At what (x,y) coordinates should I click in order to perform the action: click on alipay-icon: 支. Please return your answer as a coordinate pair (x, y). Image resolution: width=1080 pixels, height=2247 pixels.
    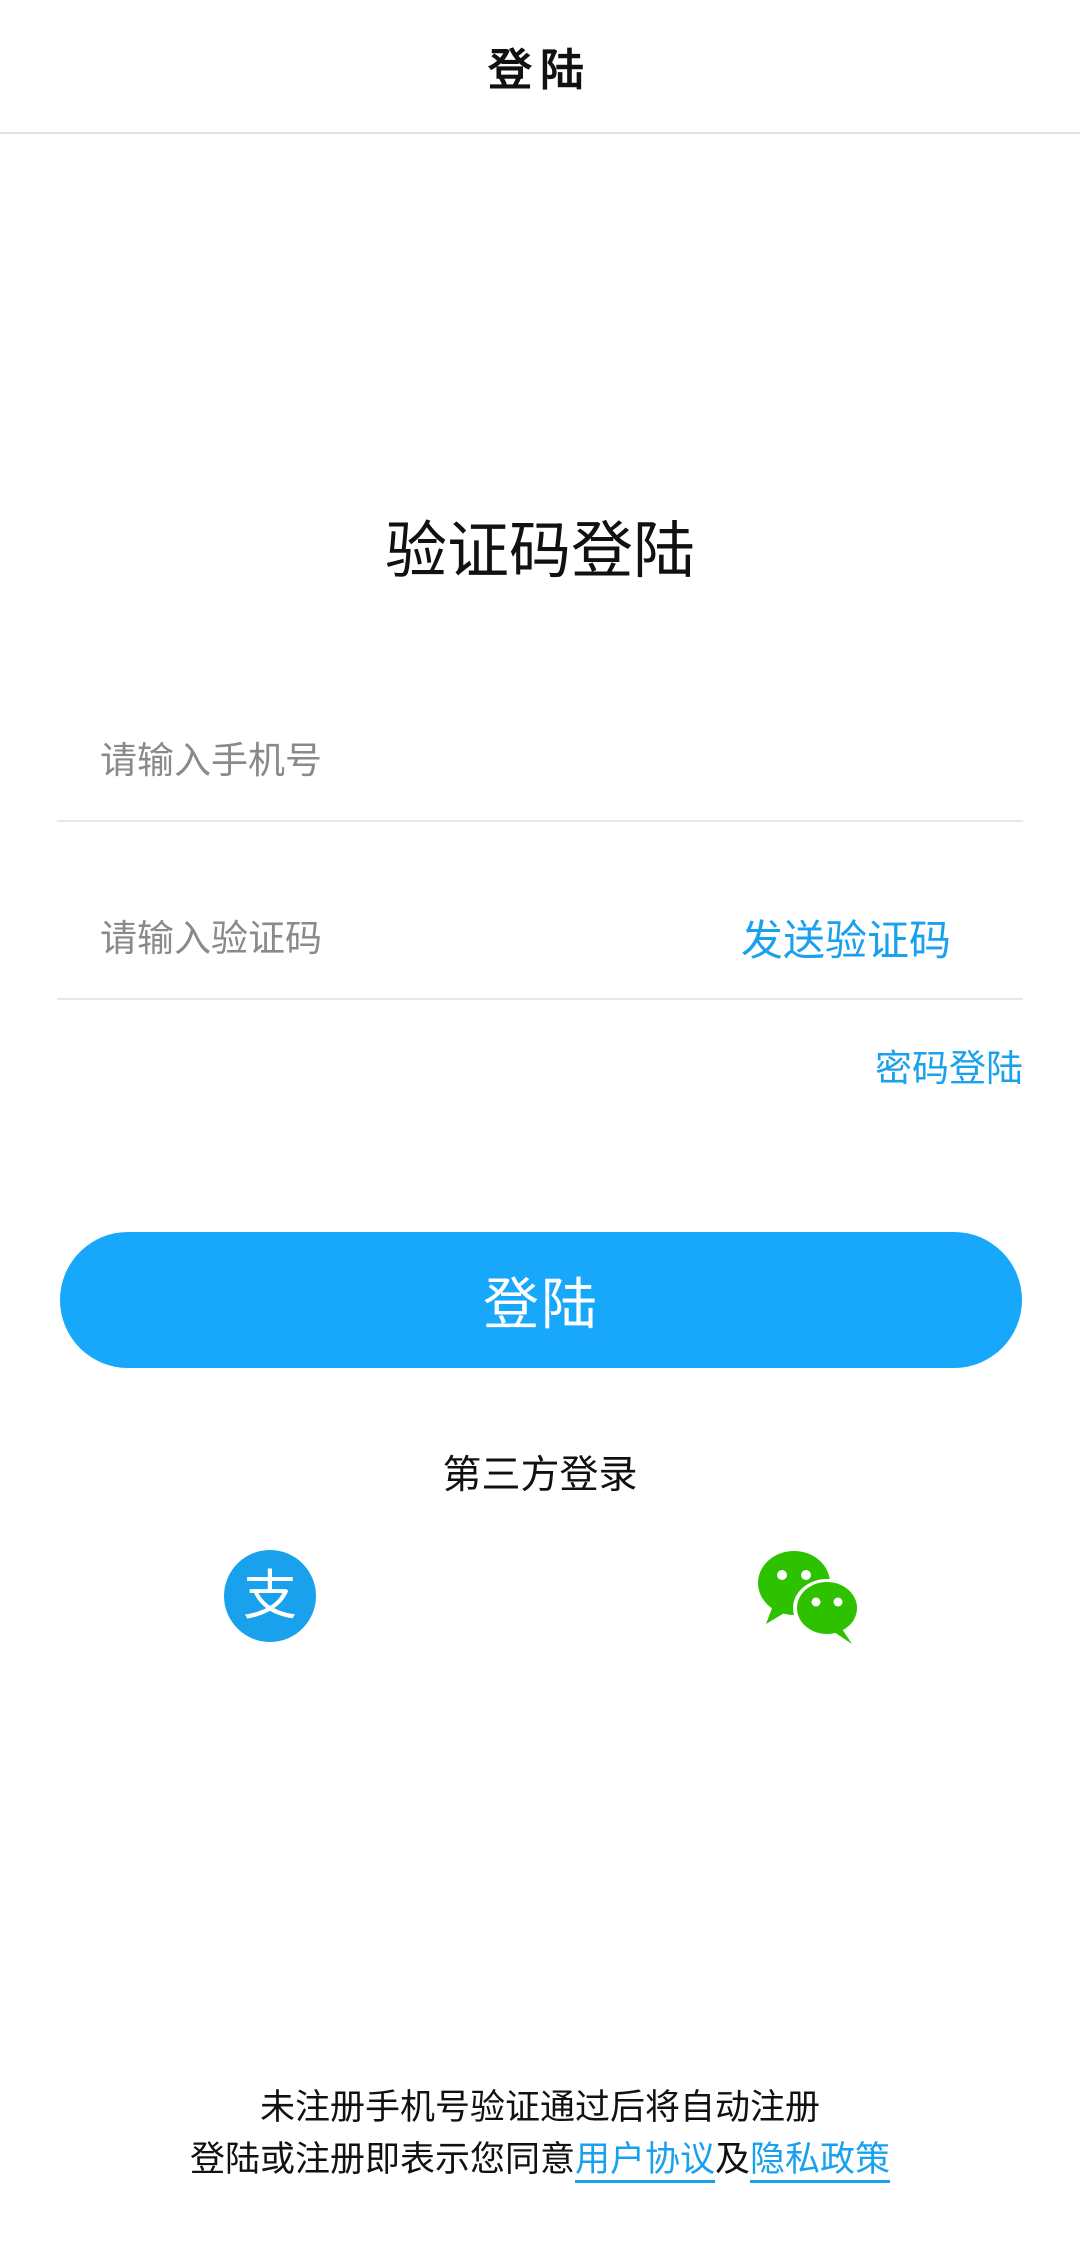
    Looking at the image, I should click on (275, 1596).